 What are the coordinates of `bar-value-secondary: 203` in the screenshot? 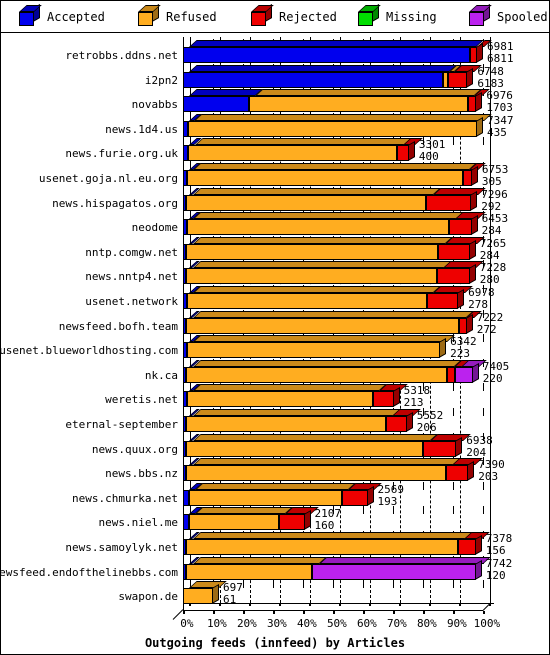 It's located at (488, 477).